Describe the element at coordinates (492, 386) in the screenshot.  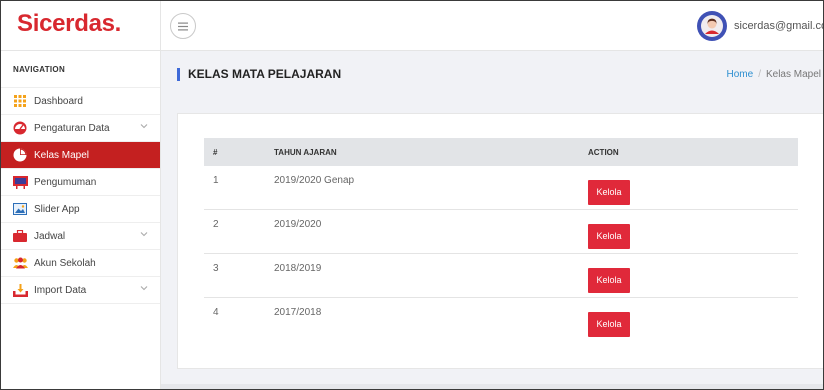
I see `footer-band` at that location.